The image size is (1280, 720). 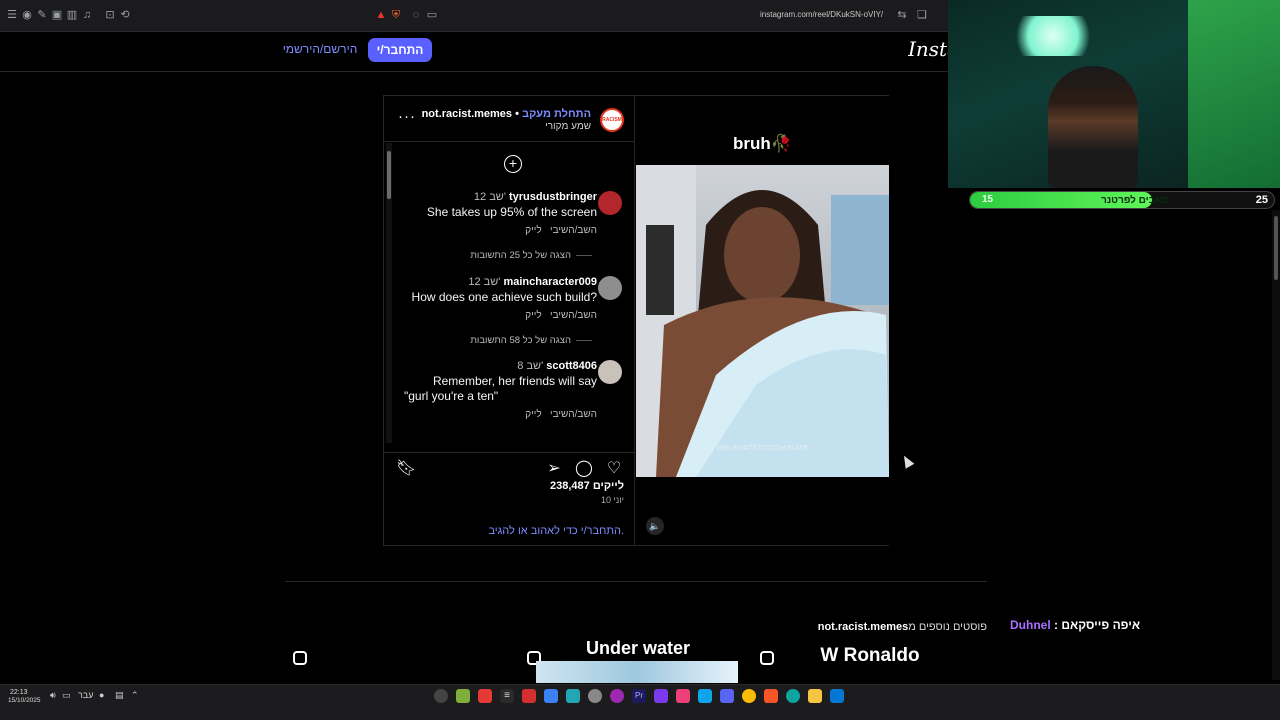 I want to click on whatsapp-icon: ◌, so click(x=416, y=15).